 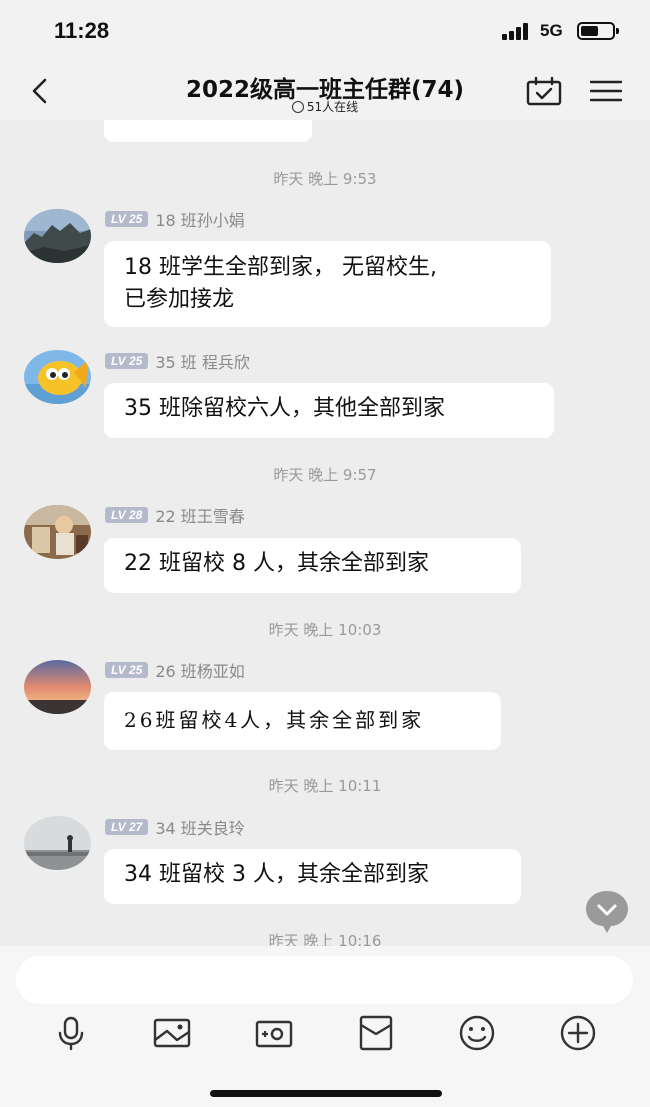 What do you see at coordinates (199, 219) in the screenshot?
I see `sender-name: 18 班孙小娟` at bounding box center [199, 219].